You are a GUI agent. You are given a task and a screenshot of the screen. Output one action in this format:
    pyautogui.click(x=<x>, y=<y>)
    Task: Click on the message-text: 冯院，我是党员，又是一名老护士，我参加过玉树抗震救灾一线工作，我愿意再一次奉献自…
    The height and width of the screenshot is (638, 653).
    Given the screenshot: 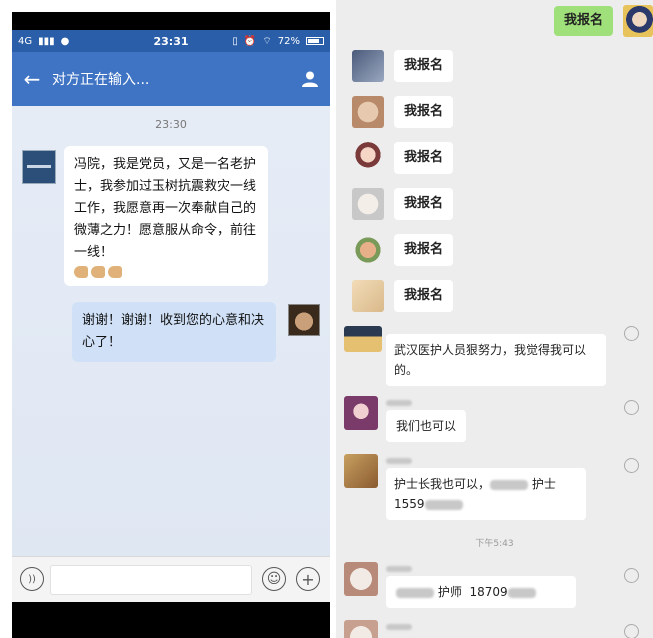 What is the action you would take?
    pyautogui.click(x=165, y=208)
    